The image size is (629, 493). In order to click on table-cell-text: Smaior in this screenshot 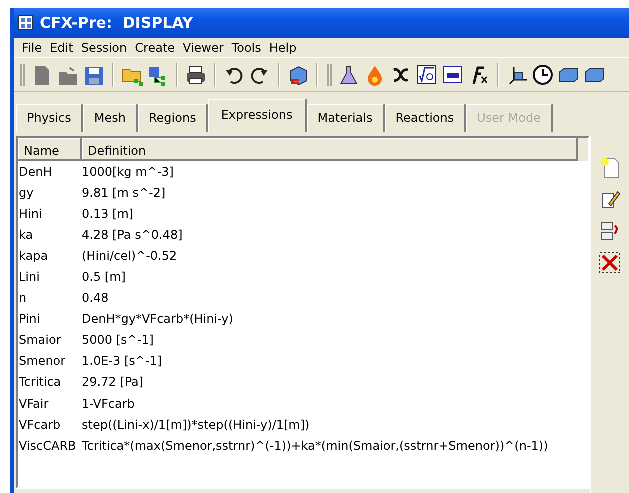, I will do `click(40, 341)`.